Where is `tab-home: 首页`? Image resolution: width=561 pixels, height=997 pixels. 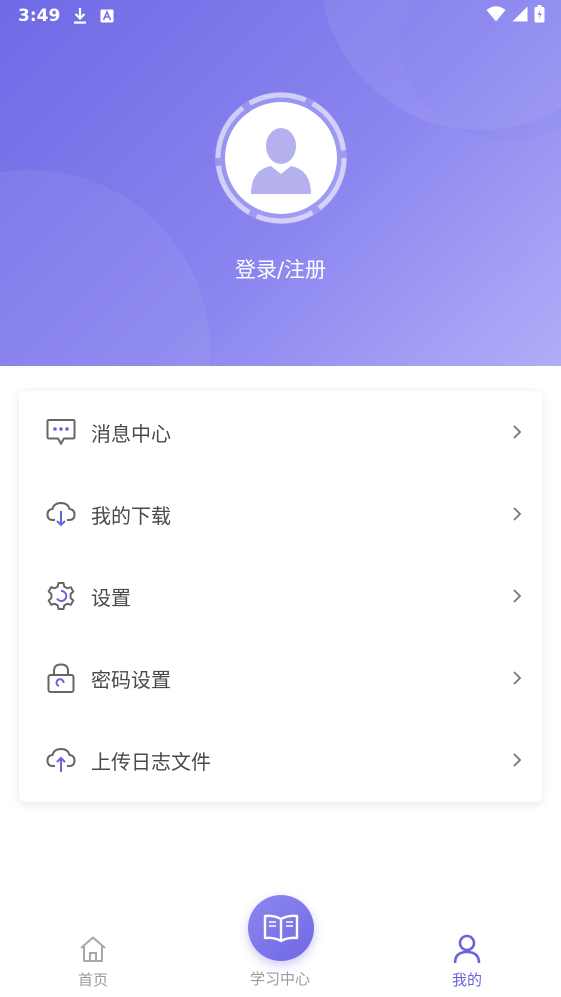
tab-home: 首页 is located at coordinates (93, 957).